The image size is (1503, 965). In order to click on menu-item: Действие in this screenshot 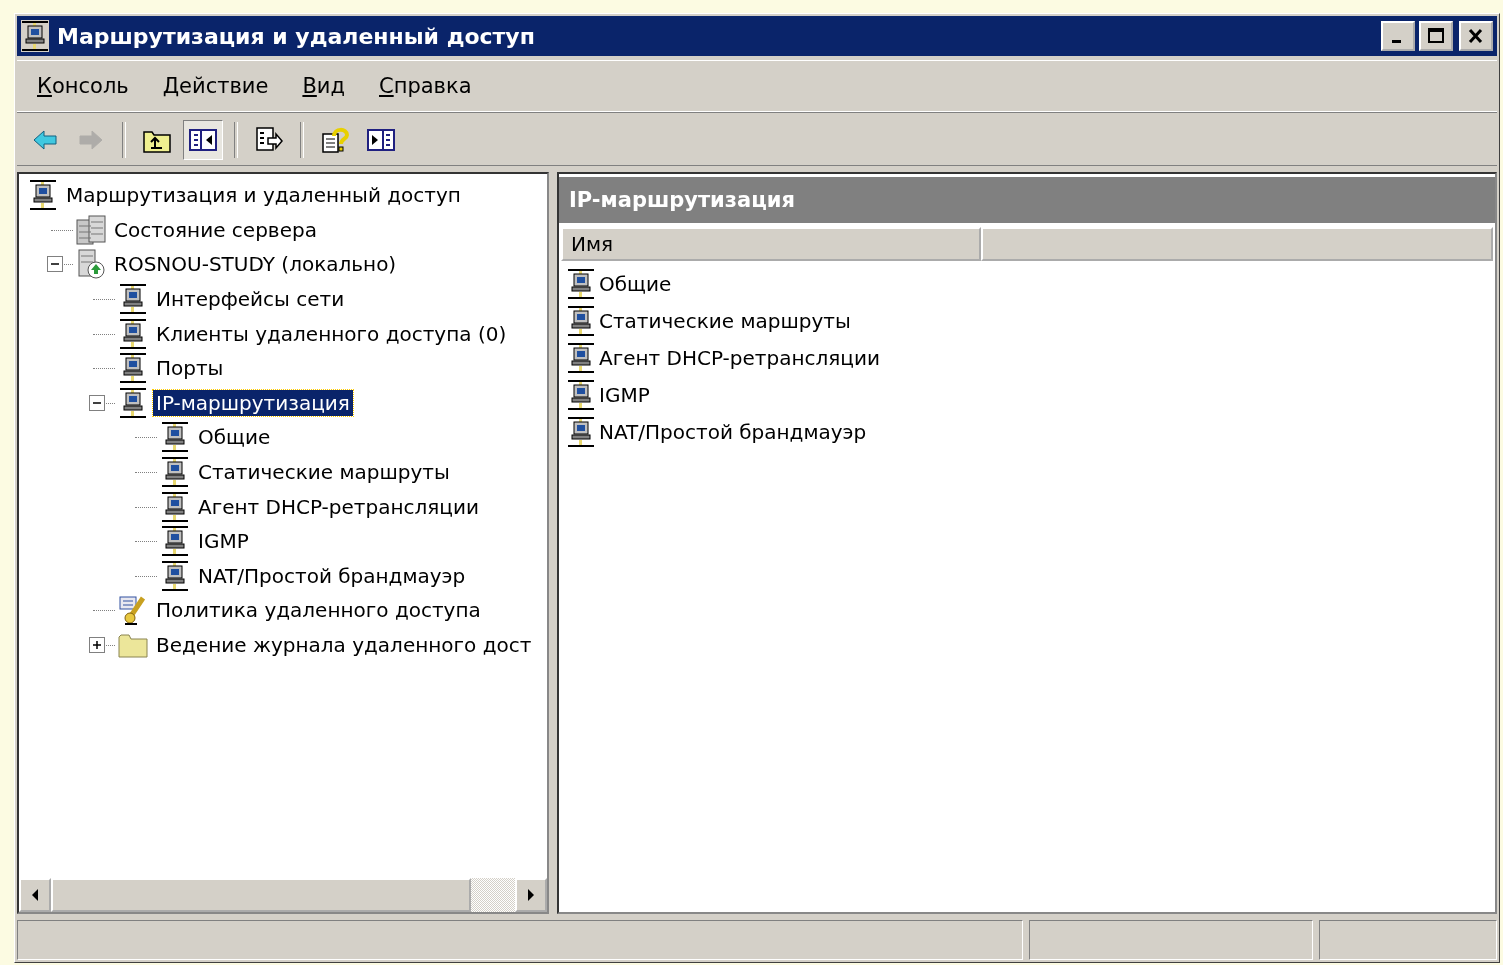, I will do `click(215, 86)`.